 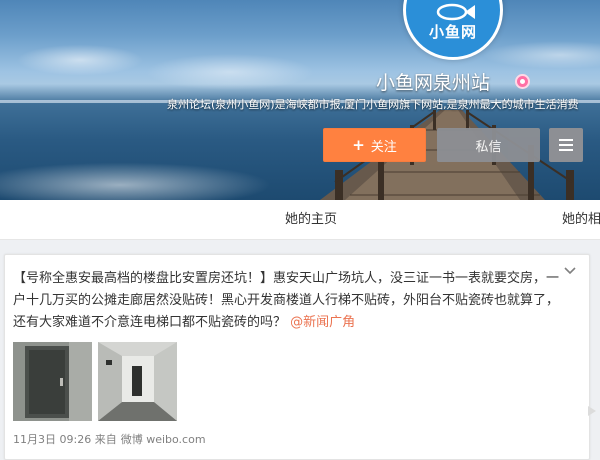 I want to click on fish-icon, so click(x=455, y=12).